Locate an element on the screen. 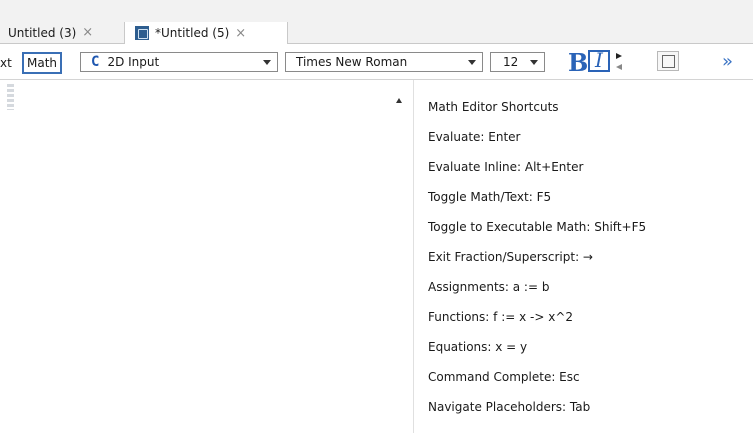 This screenshot has height=433, width=753. shortcut-item: Exit Fraction/Superscript: → is located at coordinates (510, 257).